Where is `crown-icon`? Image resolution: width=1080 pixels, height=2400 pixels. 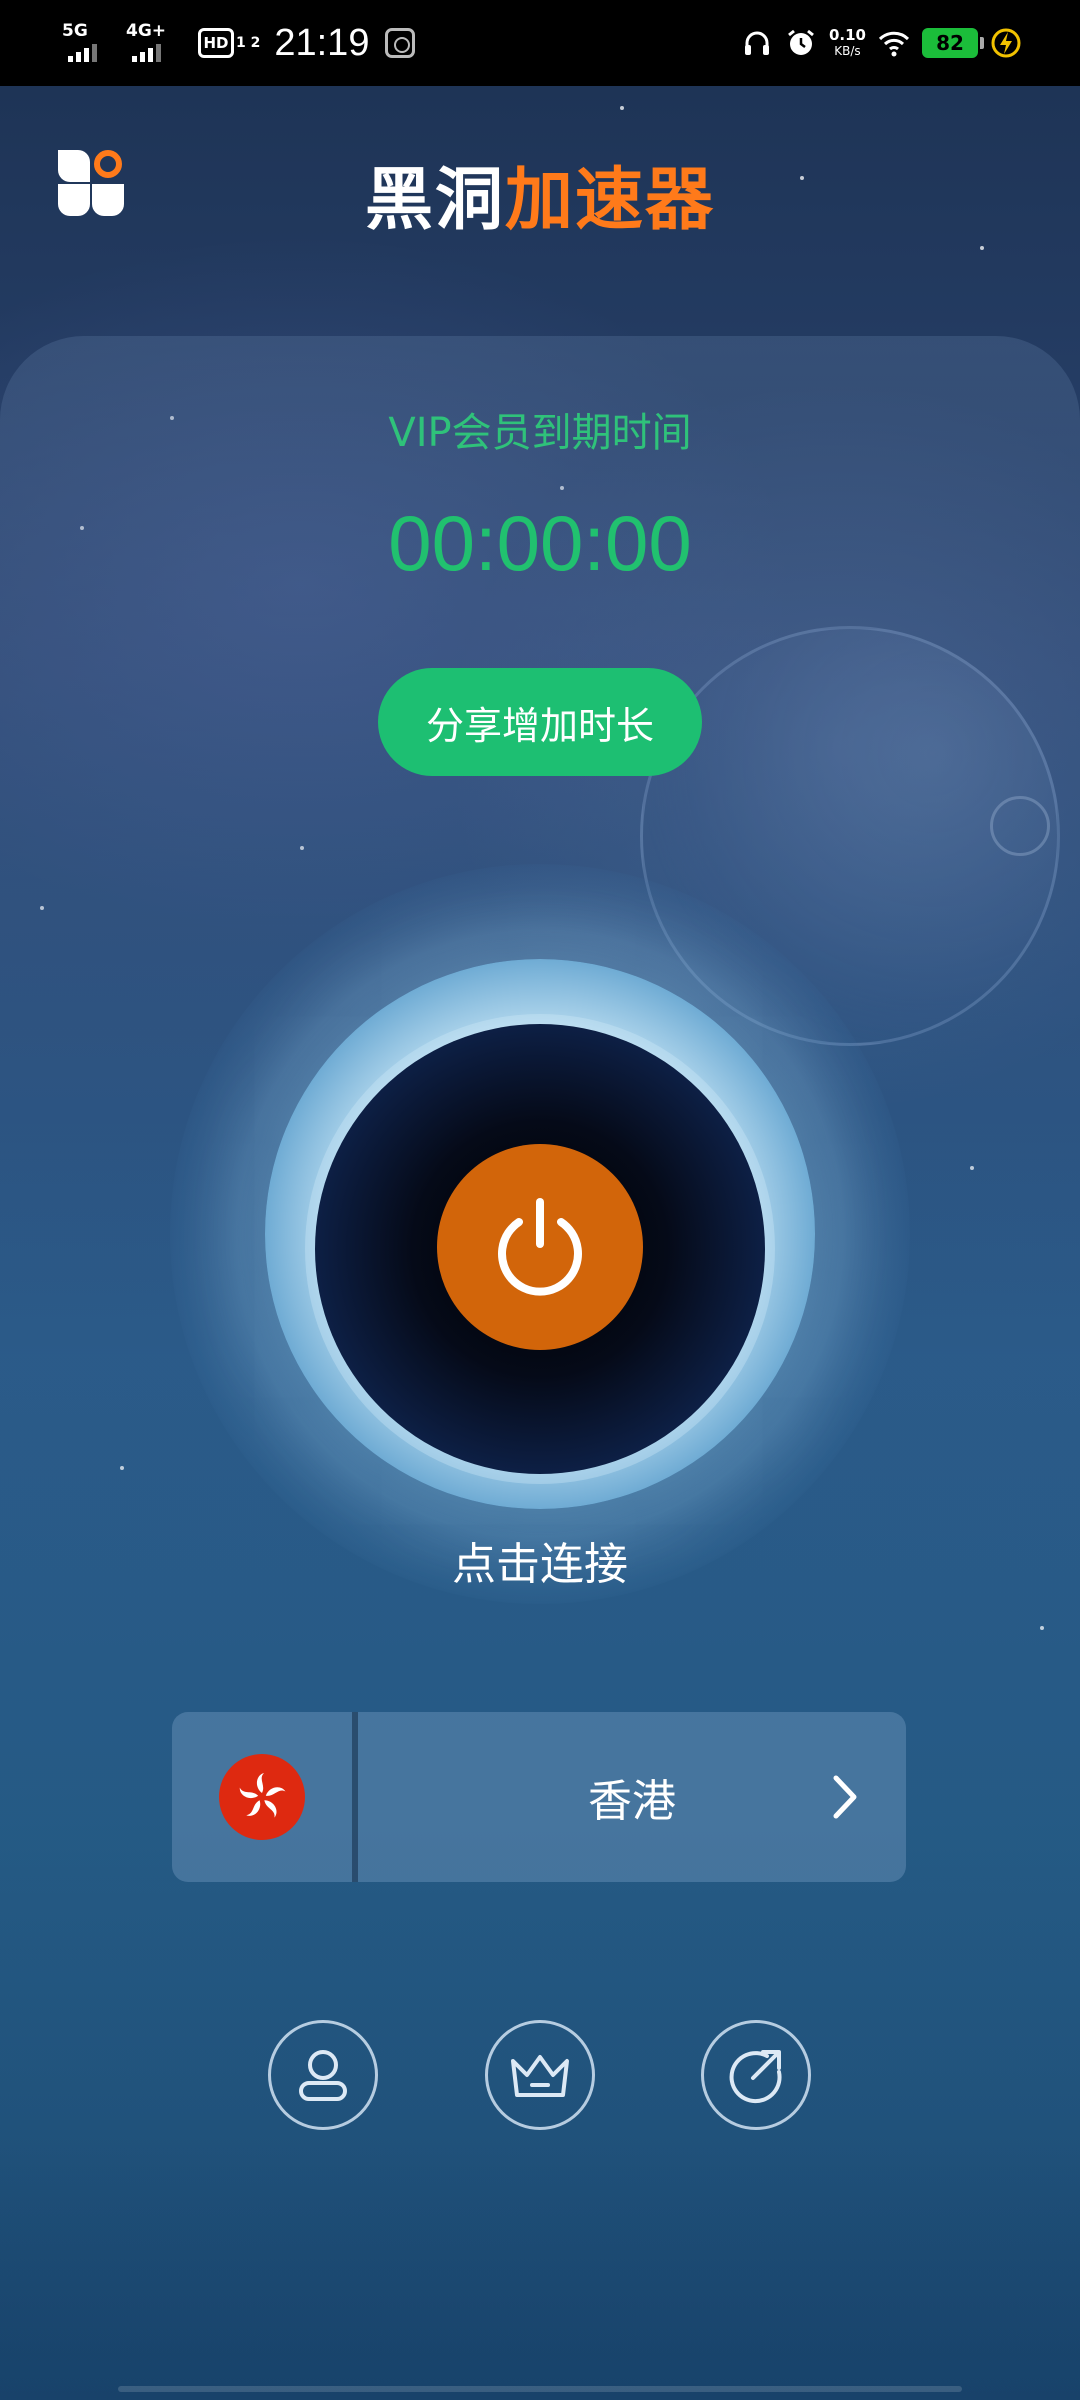
crown-icon is located at coordinates (540, 2076).